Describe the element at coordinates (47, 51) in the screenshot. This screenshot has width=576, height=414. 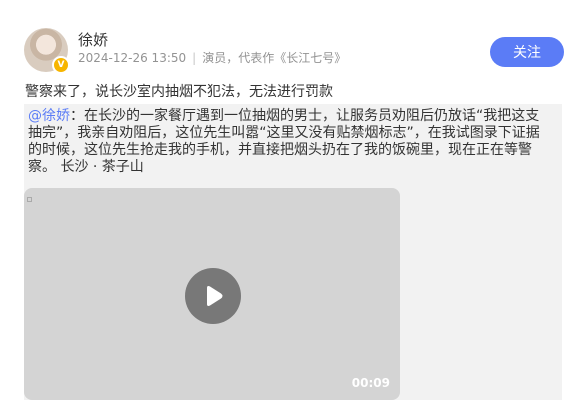
I see `avatar-container: V` at that location.